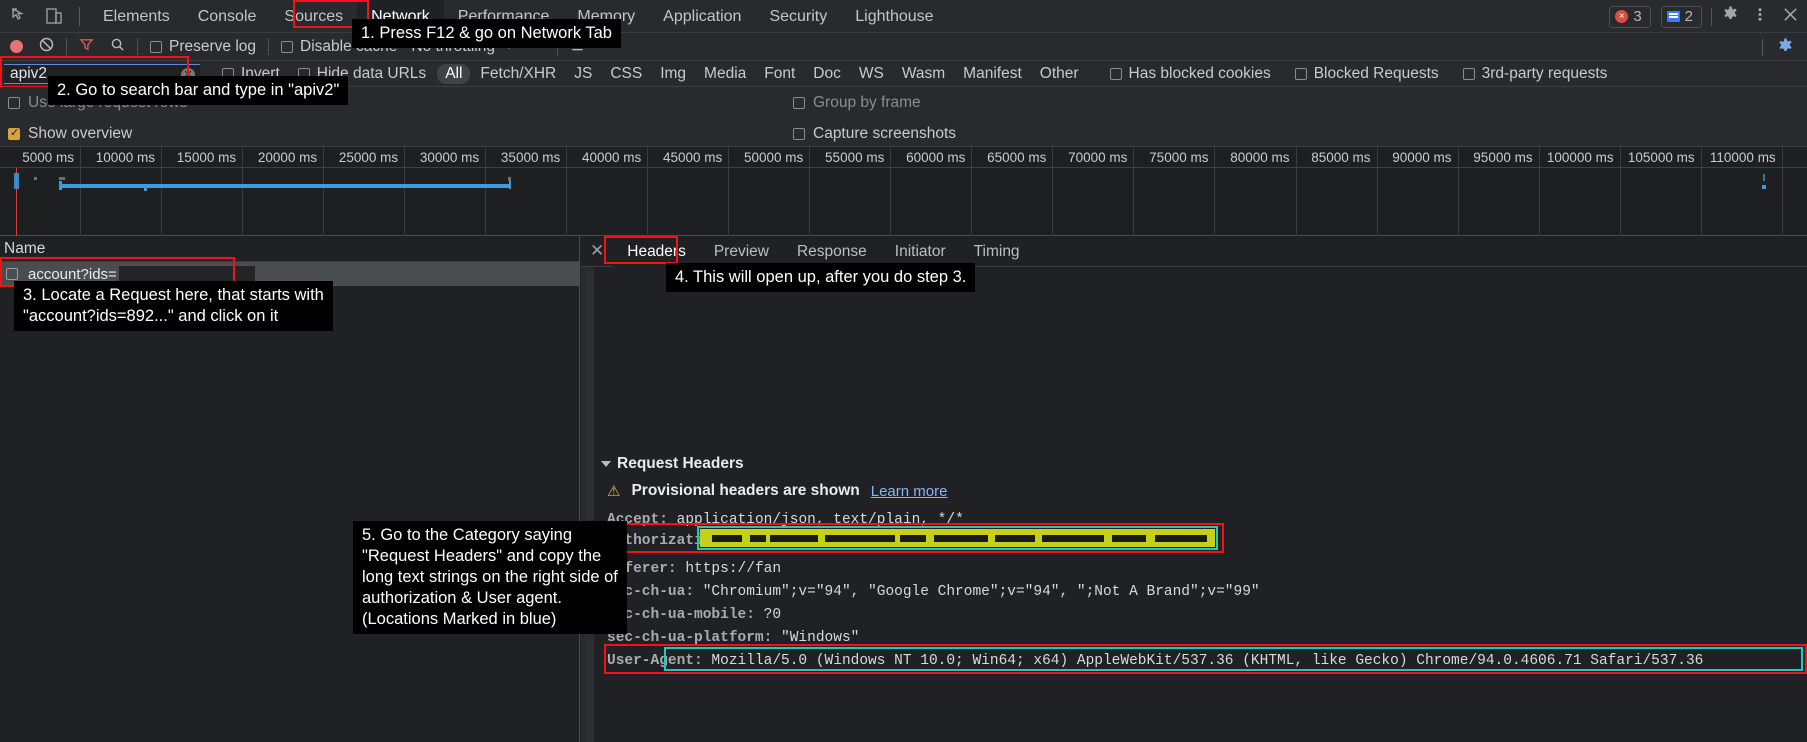 The height and width of the screenshot is (742, 1807). What do you see at coordinates (798, 16) in the screenshot?
I see `tab-security: Security` at bounding box center [798, 16].